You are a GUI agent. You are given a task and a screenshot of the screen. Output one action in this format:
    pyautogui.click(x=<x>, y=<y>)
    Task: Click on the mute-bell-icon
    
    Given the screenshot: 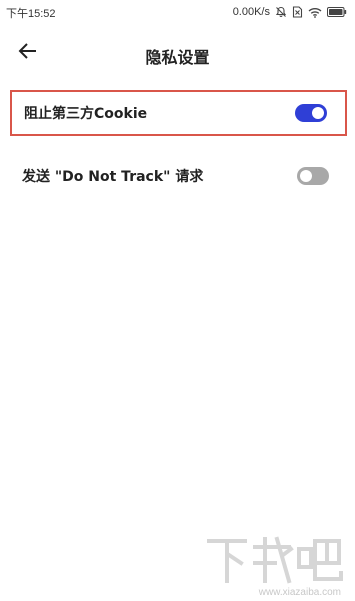 What is the action you would take?
    pyautogui.click(x=281, y=12)
    